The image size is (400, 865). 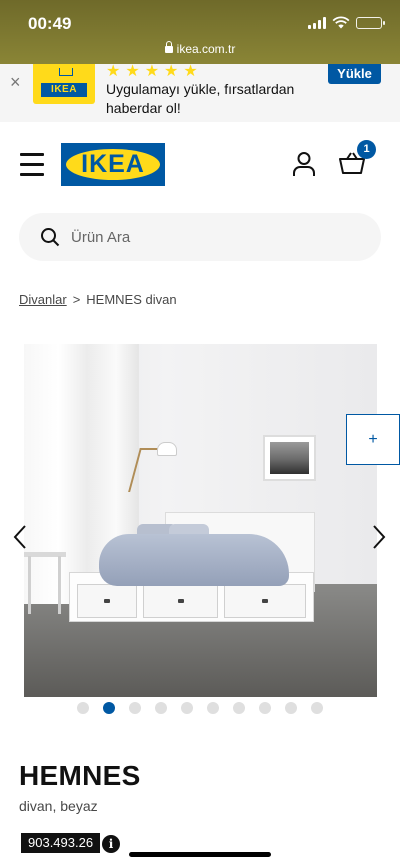 What do you see at coordinates (200, 32) in the screenshot?
I see `status-bar: 00:49 ikea.com.tr` at bounding box center [200, 32].